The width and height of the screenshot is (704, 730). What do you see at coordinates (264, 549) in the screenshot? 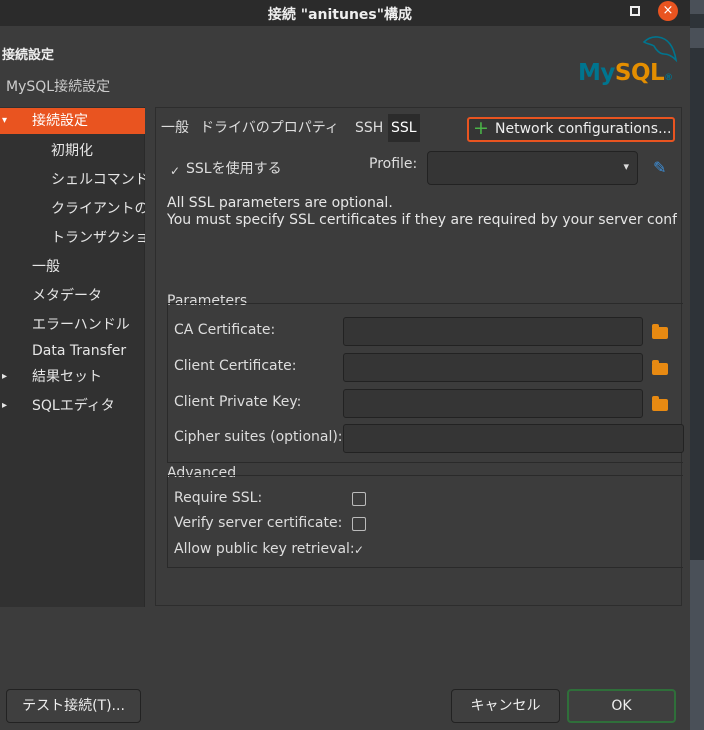
I see `allow-public-key-retrieval-label: Allow public key retrieval:` at bounding box center [264, 549].